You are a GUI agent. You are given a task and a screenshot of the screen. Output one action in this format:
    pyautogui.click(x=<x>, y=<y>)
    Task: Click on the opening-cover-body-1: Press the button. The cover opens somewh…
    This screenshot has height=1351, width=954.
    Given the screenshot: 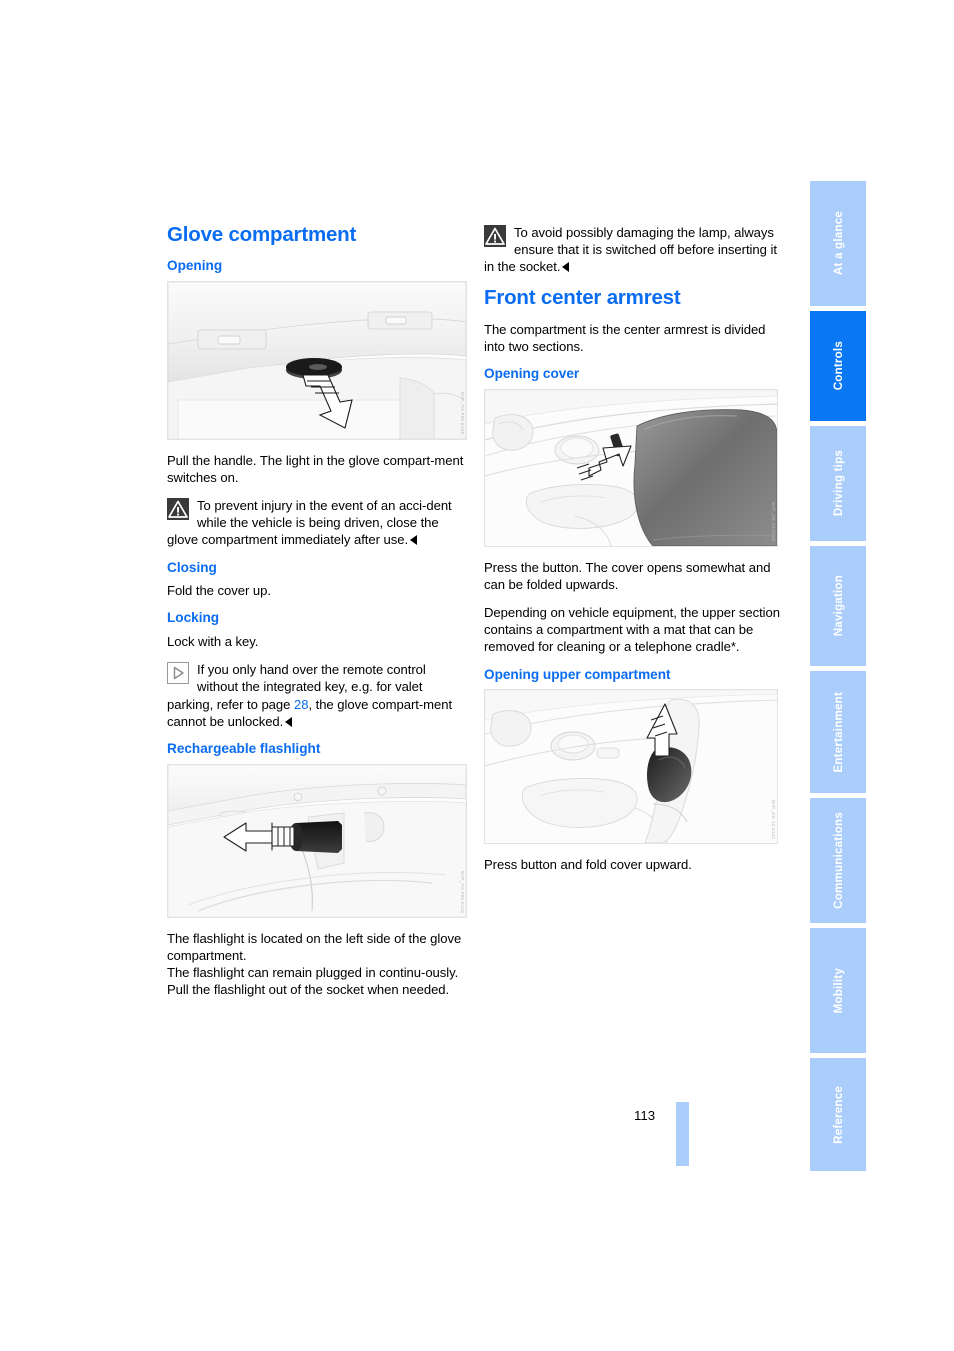 What is the action you would take?
    pyautogui.click(x=627, y=575)
    